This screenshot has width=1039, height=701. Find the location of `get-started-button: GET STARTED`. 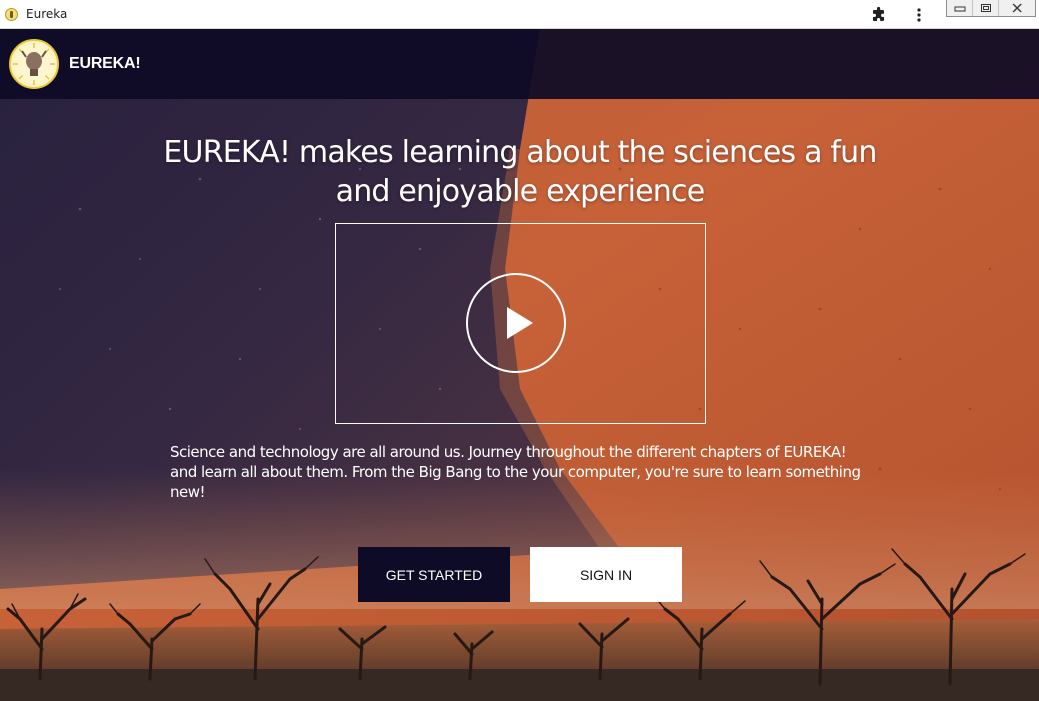

get-started-button: GET STARTED is located at coordinates (434, 574).